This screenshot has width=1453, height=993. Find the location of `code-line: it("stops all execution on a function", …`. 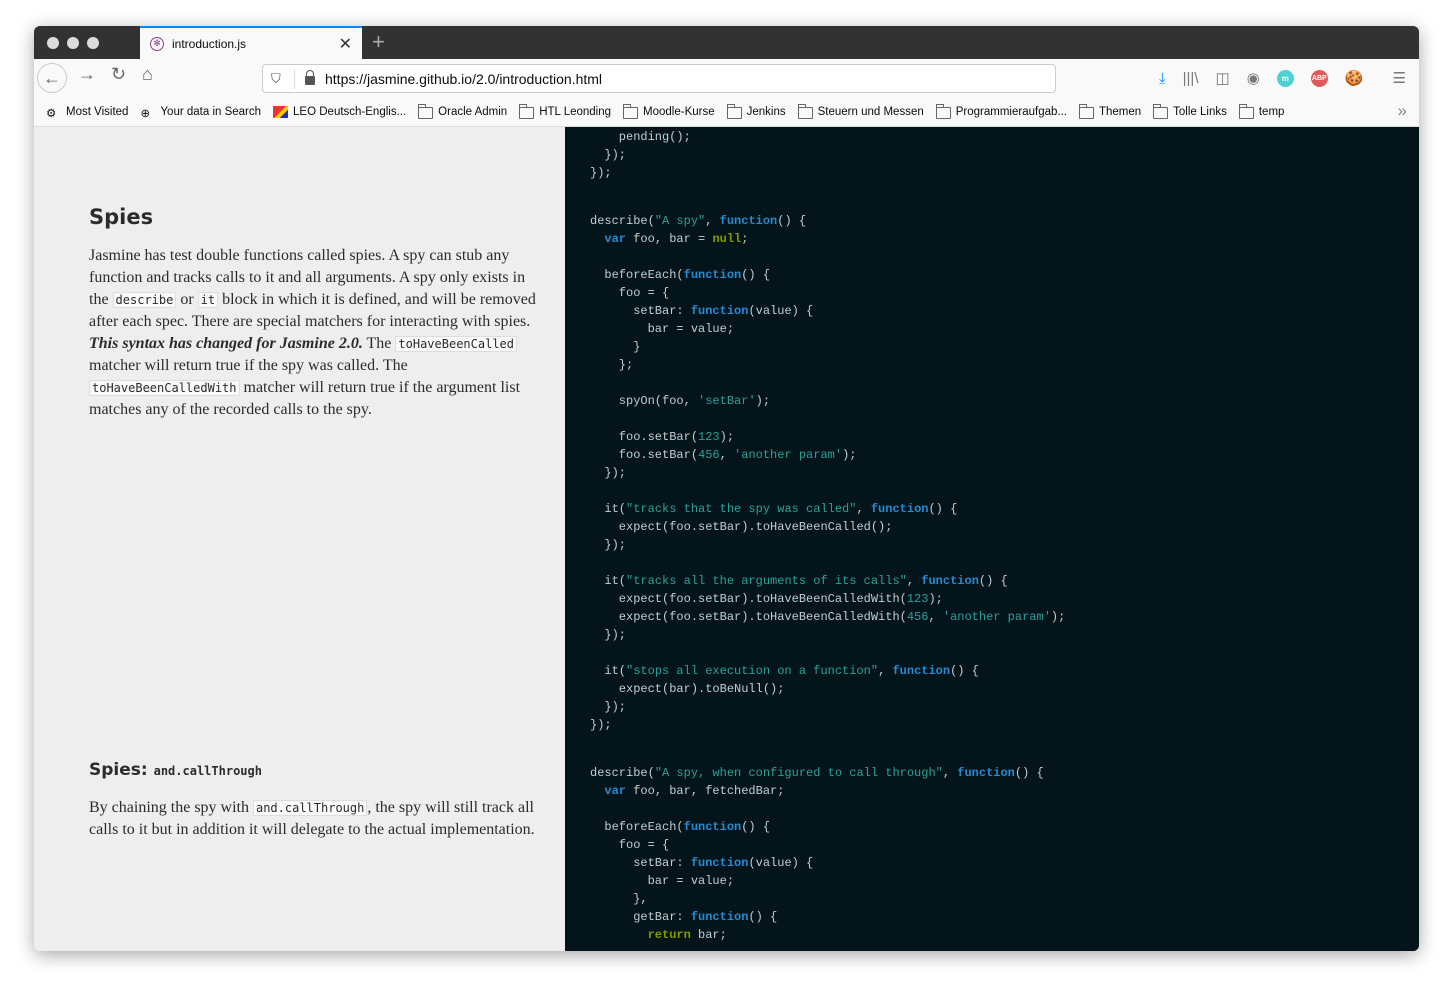

code-line: it("stops all execution on a function", … is located at coordinates (827, 671).